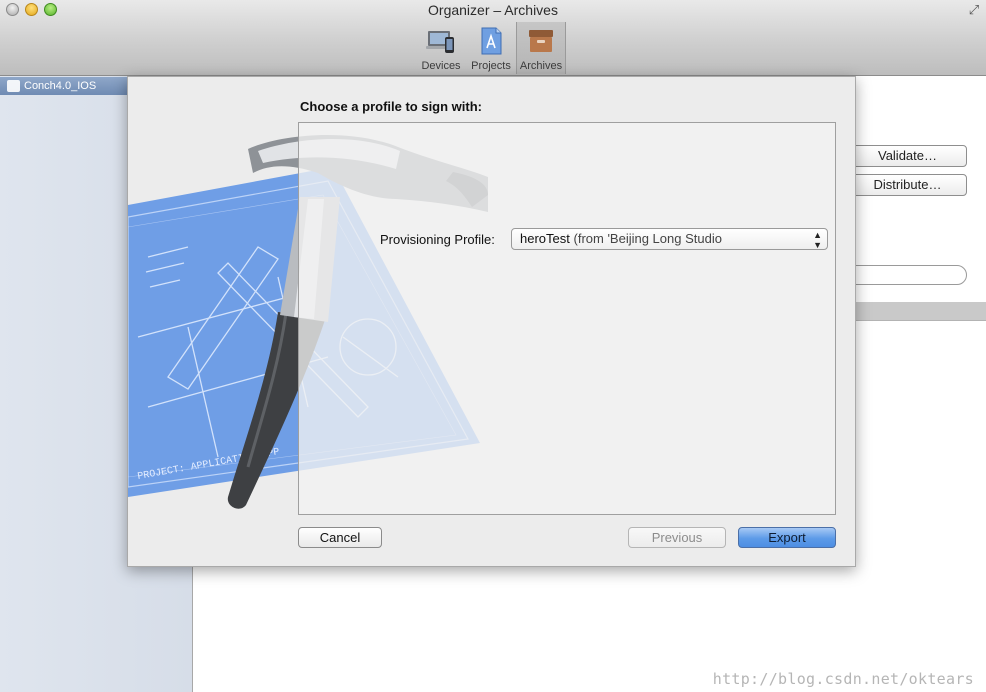  I want to click on provisioning-profile-team: (from 'Beijing Long Studio, so click(647, 238).